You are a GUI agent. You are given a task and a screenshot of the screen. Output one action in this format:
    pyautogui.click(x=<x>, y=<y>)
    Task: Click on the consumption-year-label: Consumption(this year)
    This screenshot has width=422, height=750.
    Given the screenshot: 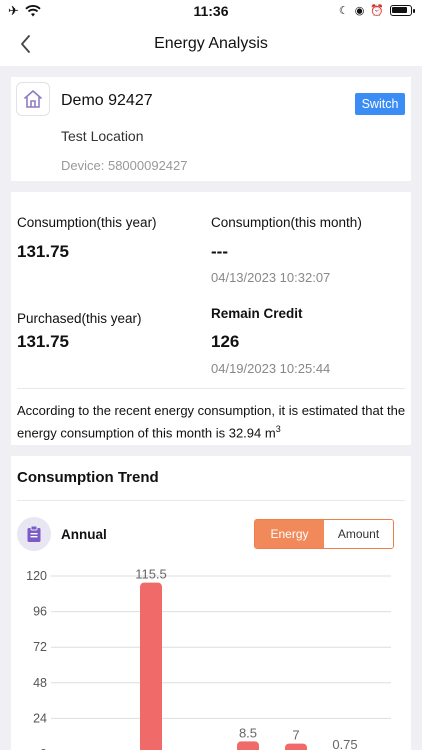 What is the action you would take?
    pyautogui.click(x=87, y=222)
    